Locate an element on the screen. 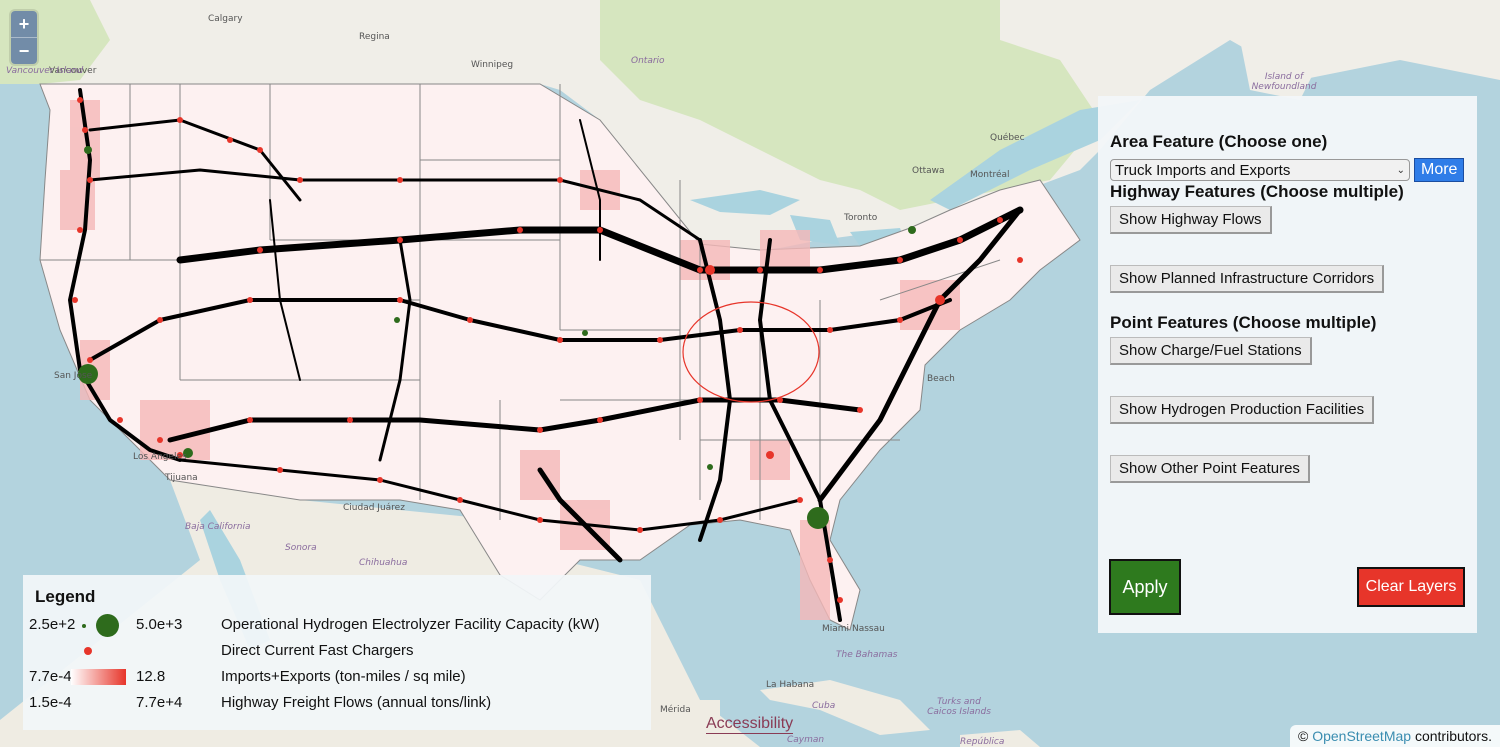 Image resolution: width=1500 pixels, height=747 pixels. map-label: Montréal is located at coordinates (990, 175).